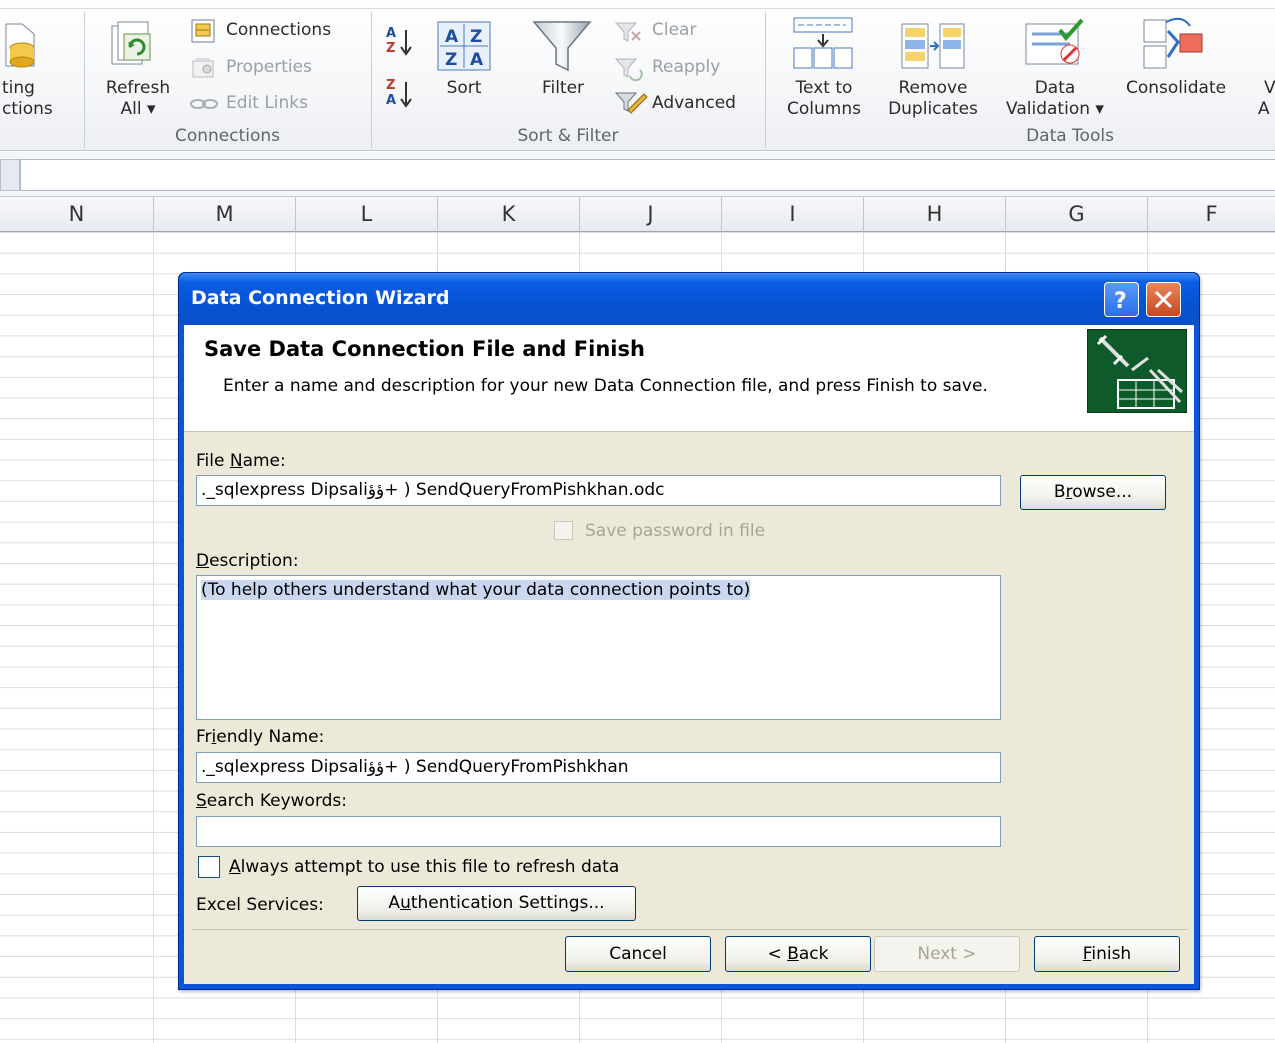 The width and height of the screenshot is (1275, 1043). What do you see at coordinates (1269, 88) in the screenshot?
I see `what-if-line1: V` at bounding box center [1269, 88].